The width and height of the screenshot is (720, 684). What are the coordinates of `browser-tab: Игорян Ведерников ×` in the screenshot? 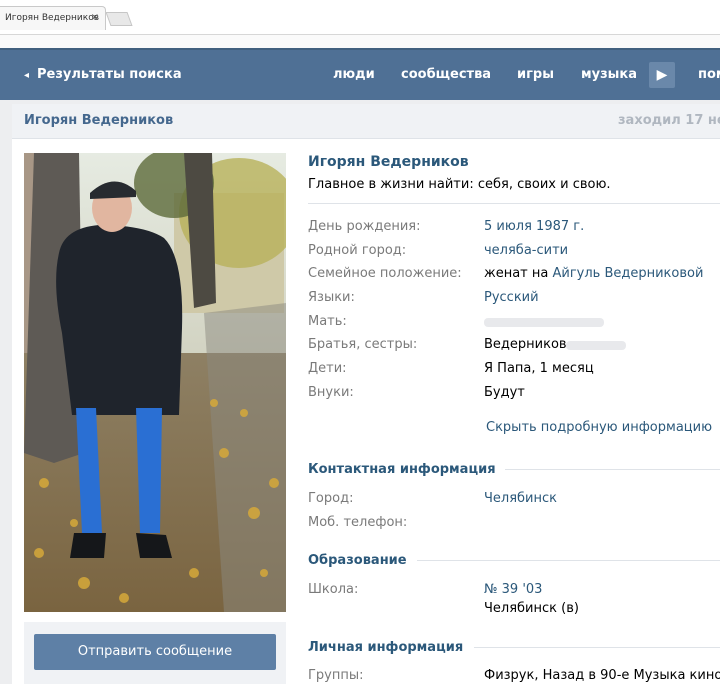 It's located at (53, 18).